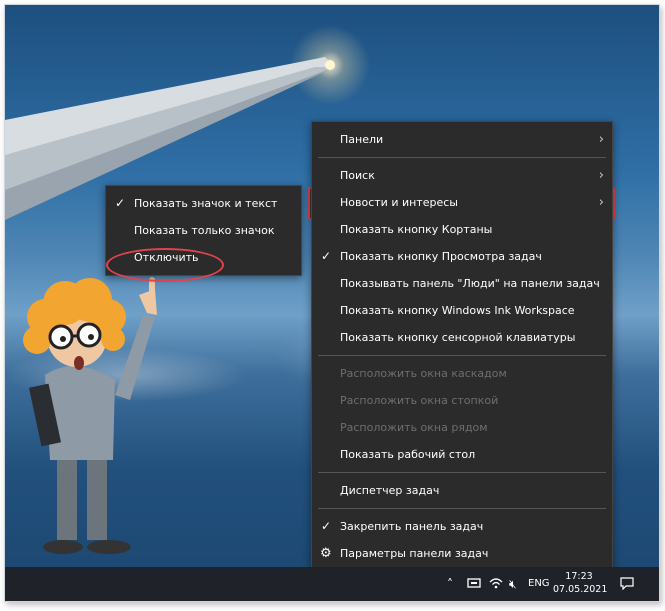 The image size is (665, 611). What do you see at coordinates (399, 202) in the screenshot?
I see `menu-item-label: Новости и интересы` at bounding box center [399, 202].